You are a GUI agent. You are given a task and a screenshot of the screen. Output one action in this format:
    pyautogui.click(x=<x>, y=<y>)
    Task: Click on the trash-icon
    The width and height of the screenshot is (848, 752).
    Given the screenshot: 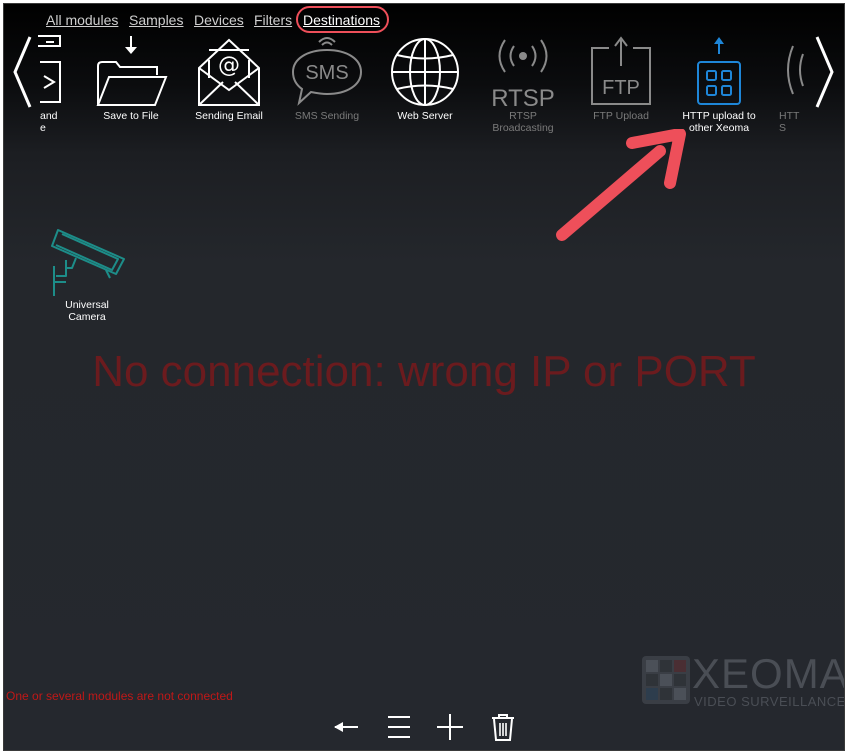 What is the action you would take?
    pyautogui.click(x=503, y=727)
    